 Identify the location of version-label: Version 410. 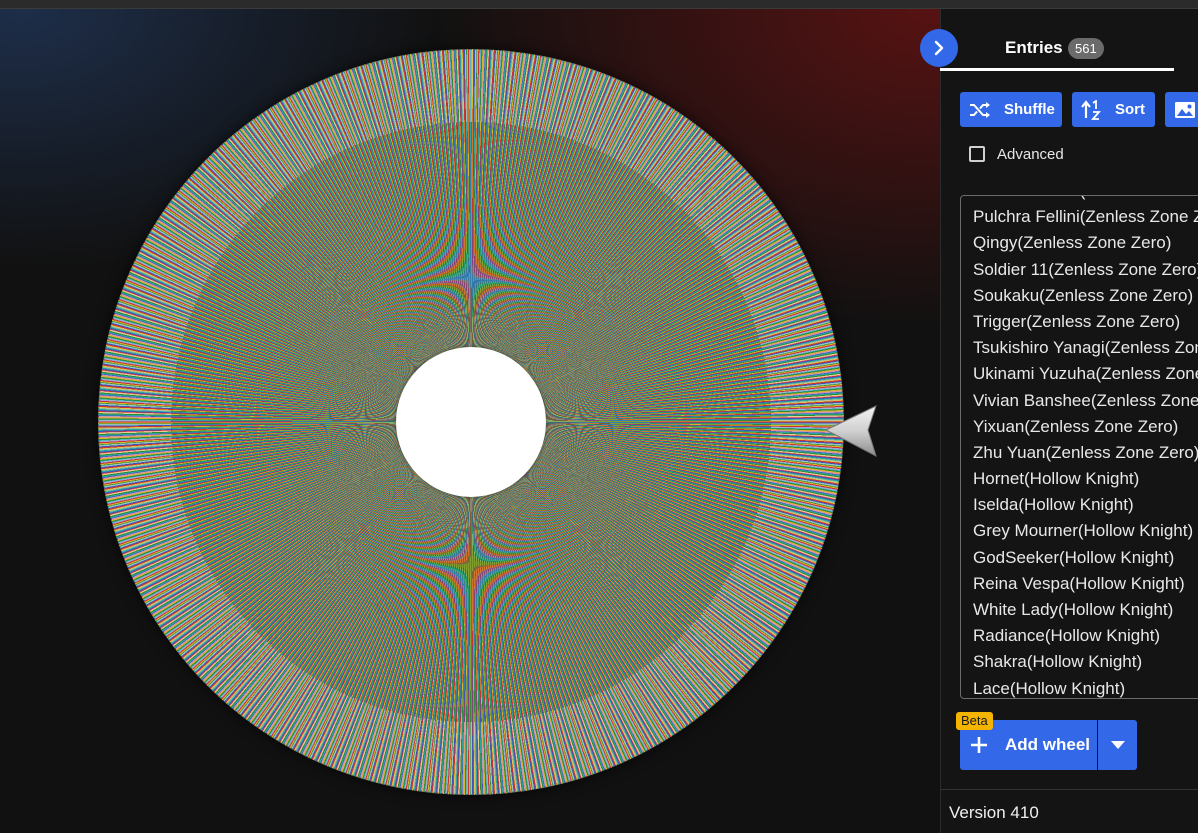
(994, 812).